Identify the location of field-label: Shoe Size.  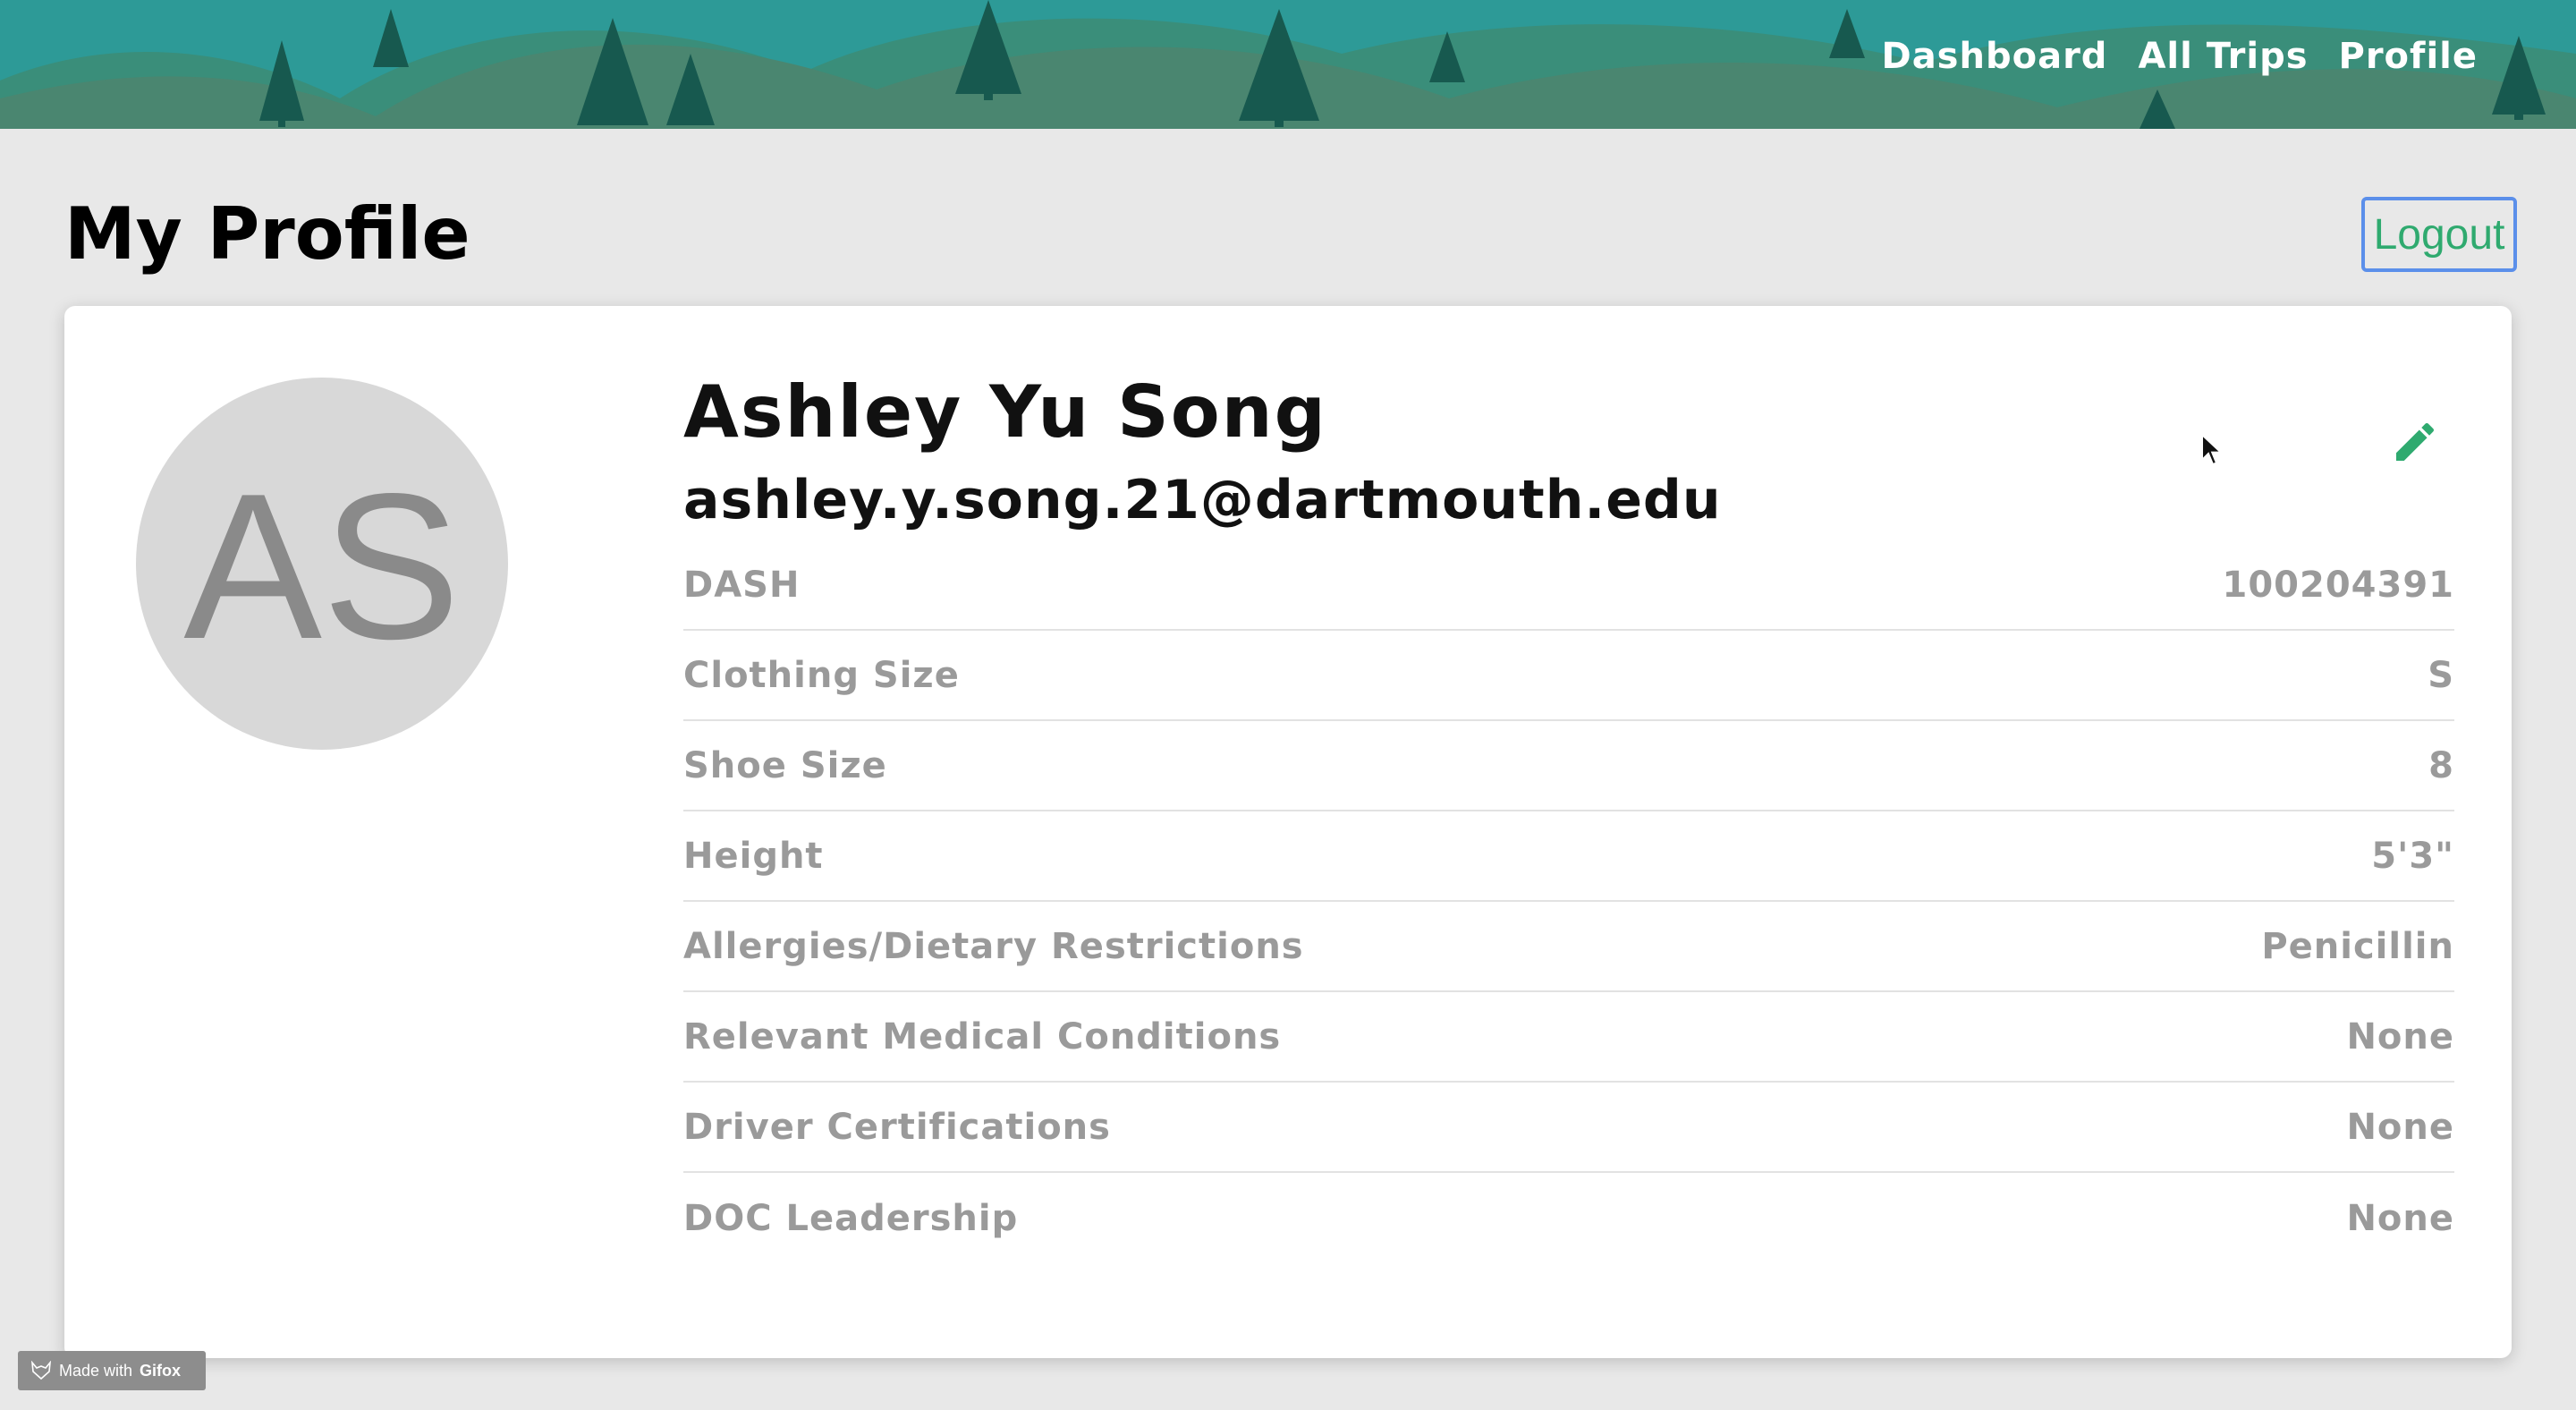
(785, 765).